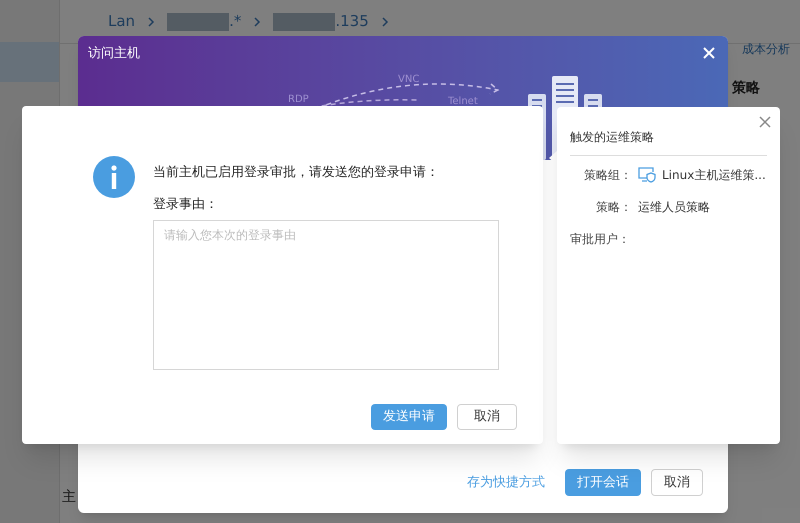 The height and width of the screenshot is (523, 800). I want to click on breadcrumb-item: .135, so click(352, 21).